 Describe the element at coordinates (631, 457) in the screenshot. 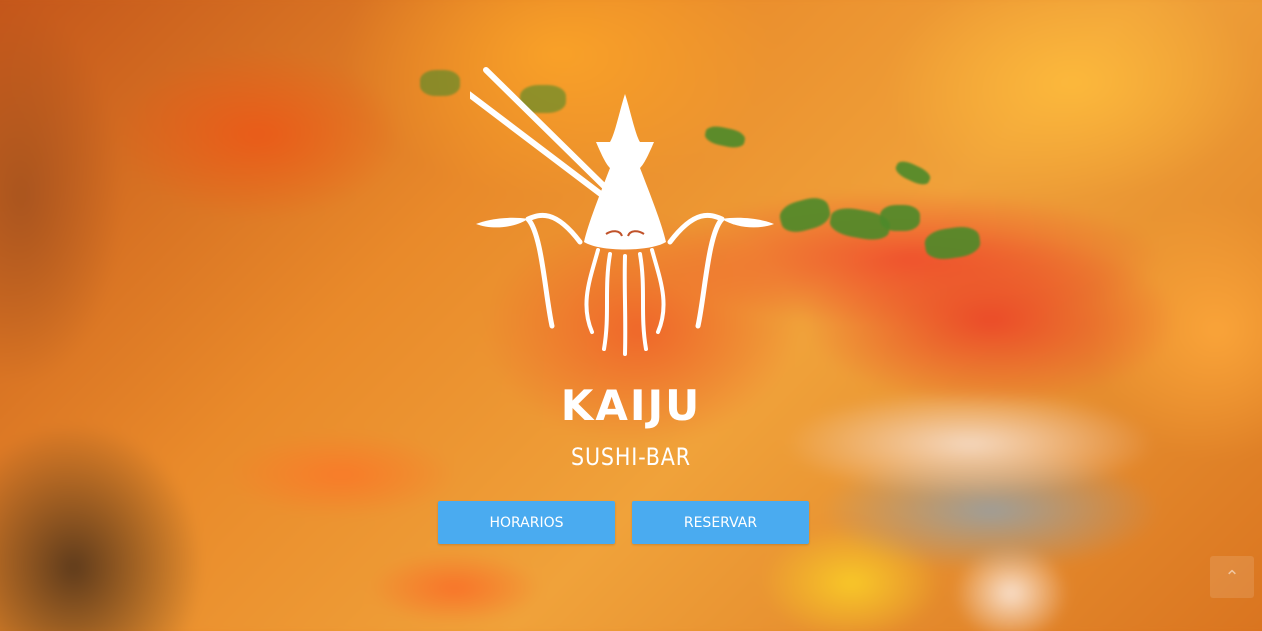

I see `brand-subtitle: SUSHI-BAR` at that location.